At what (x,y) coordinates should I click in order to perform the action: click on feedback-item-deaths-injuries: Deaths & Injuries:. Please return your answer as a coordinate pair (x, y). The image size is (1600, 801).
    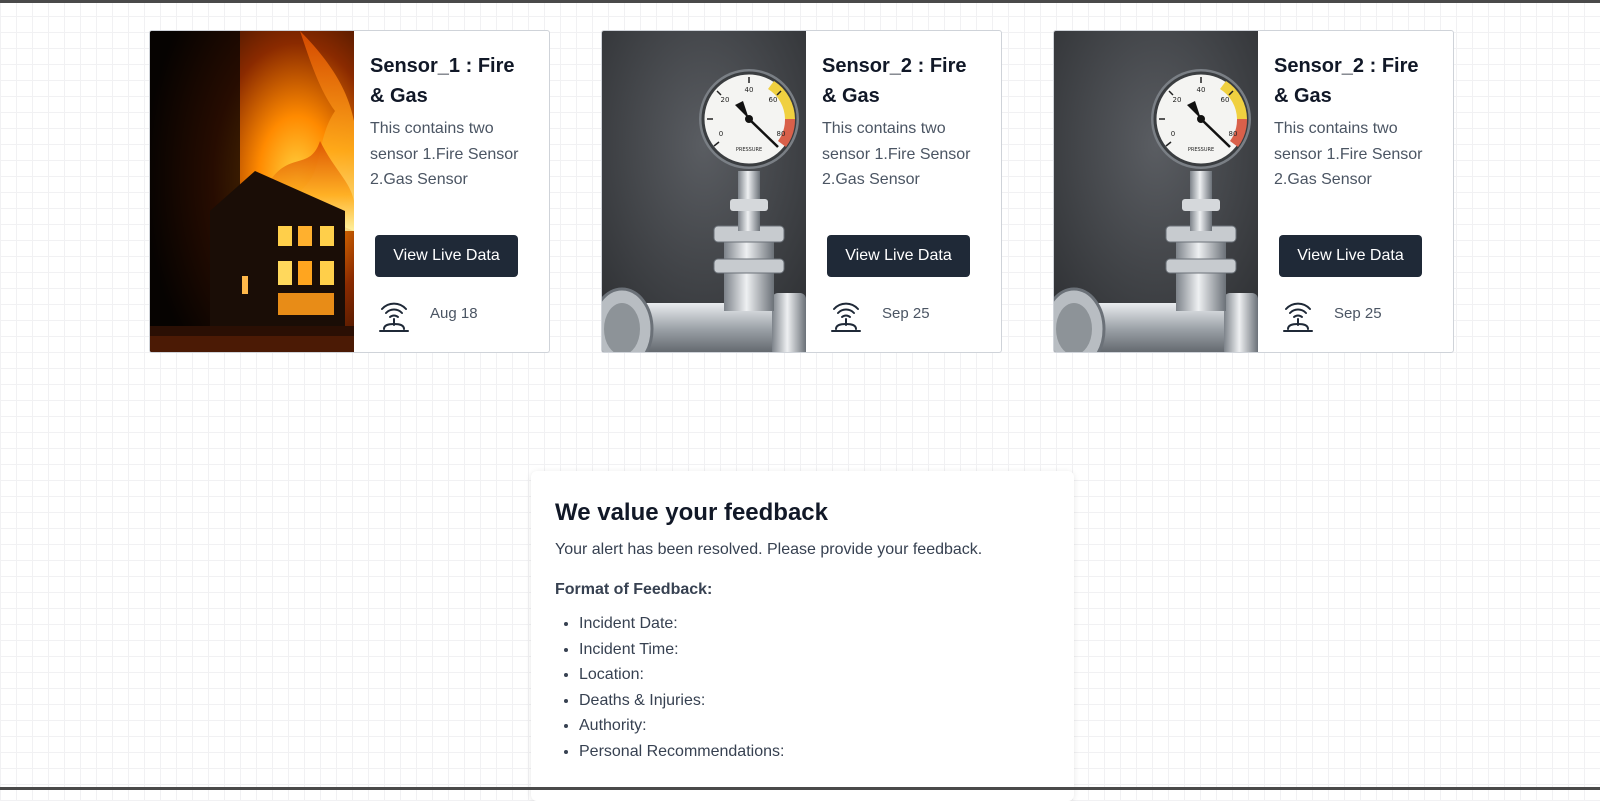
    Looking at the image, I should click on (814, 701).